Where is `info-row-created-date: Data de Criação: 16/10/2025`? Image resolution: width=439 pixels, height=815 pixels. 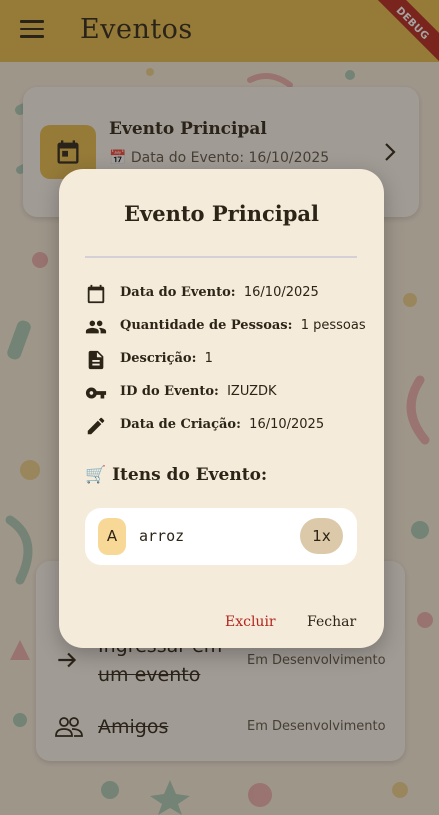 info-row-created-date: Data de Criação: 16/10/2025 is located at coordinates (230, 426).